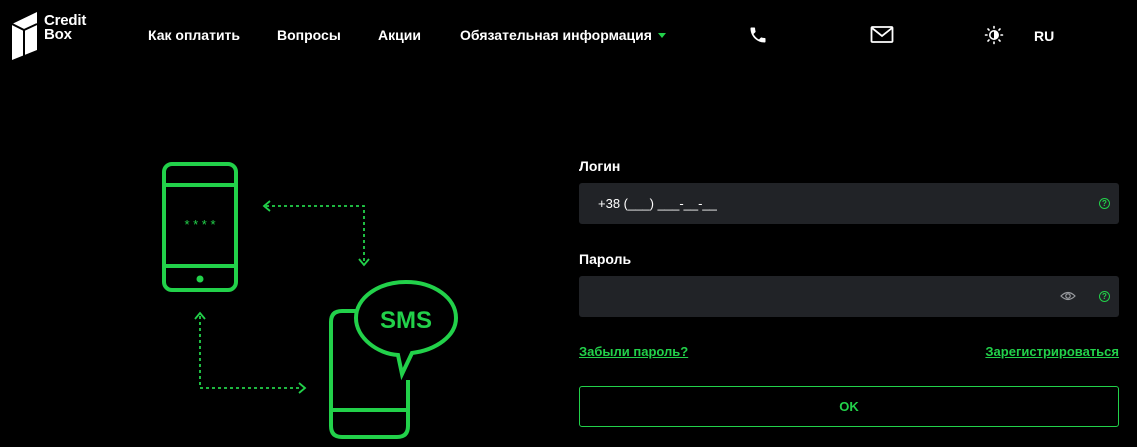 Image resolution: width=1137 pixels, height=447 pixels. I want to click on nav-item-mandatory-info-label: Обязательная информация, so click(556, 35).